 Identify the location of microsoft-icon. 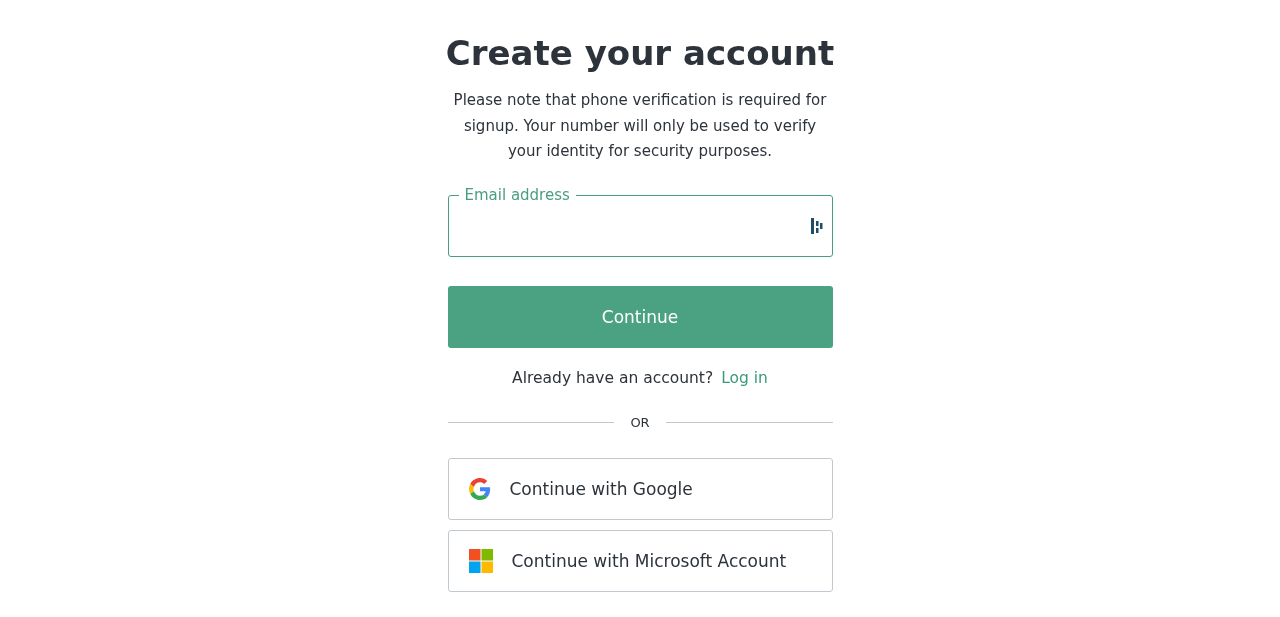
(480, 560).